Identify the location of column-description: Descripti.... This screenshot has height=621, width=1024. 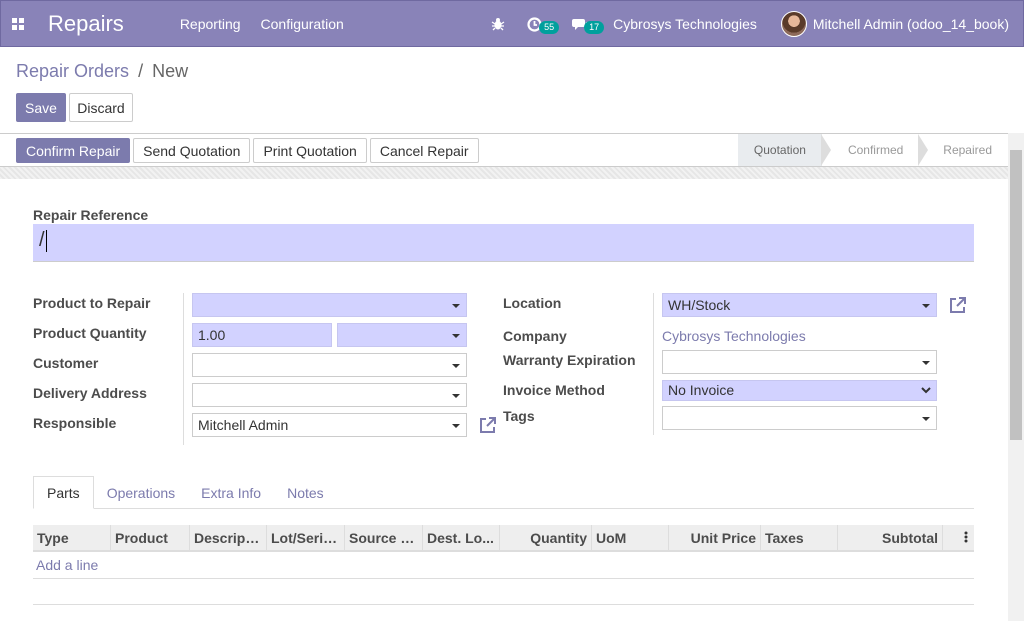
(228, 537).